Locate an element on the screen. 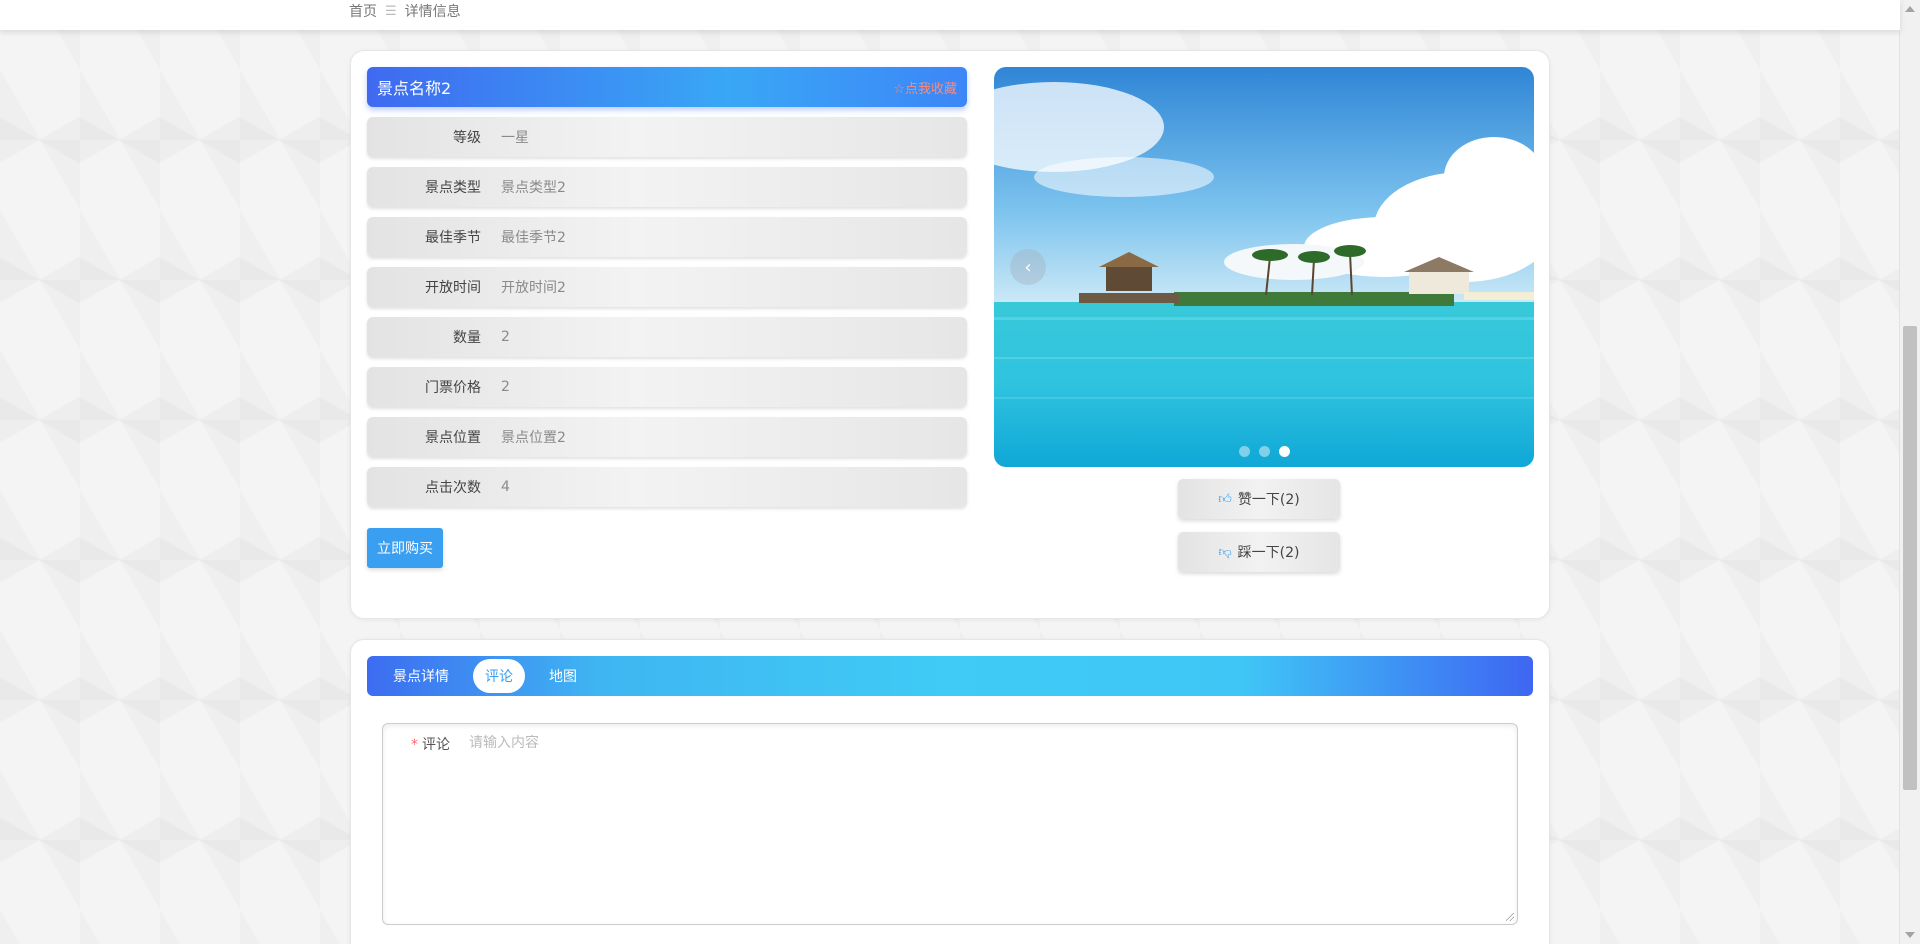 The width and height of the screenshot is (1920, 944). thumbs-up-icon: 👍︎ is located at coordinates (1225, 499).